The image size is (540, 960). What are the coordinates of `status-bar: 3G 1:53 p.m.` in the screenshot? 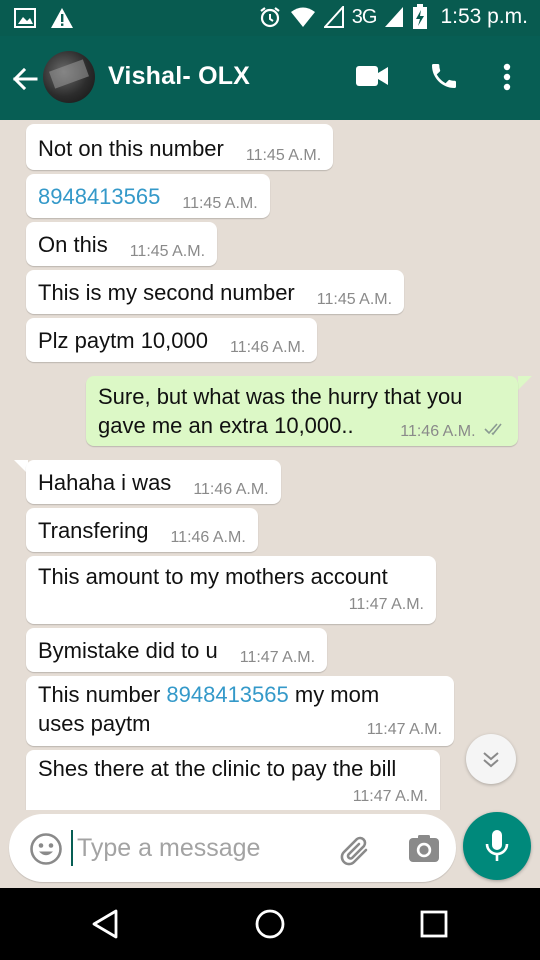 It's located at (270, 18).